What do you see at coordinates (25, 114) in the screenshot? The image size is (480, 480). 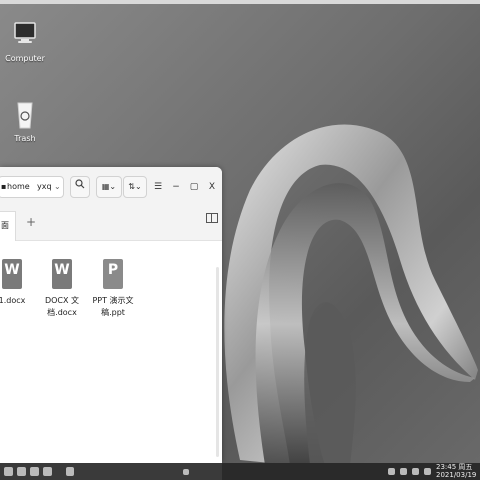 I see `trash-icon` at bounding box center [25, 114].